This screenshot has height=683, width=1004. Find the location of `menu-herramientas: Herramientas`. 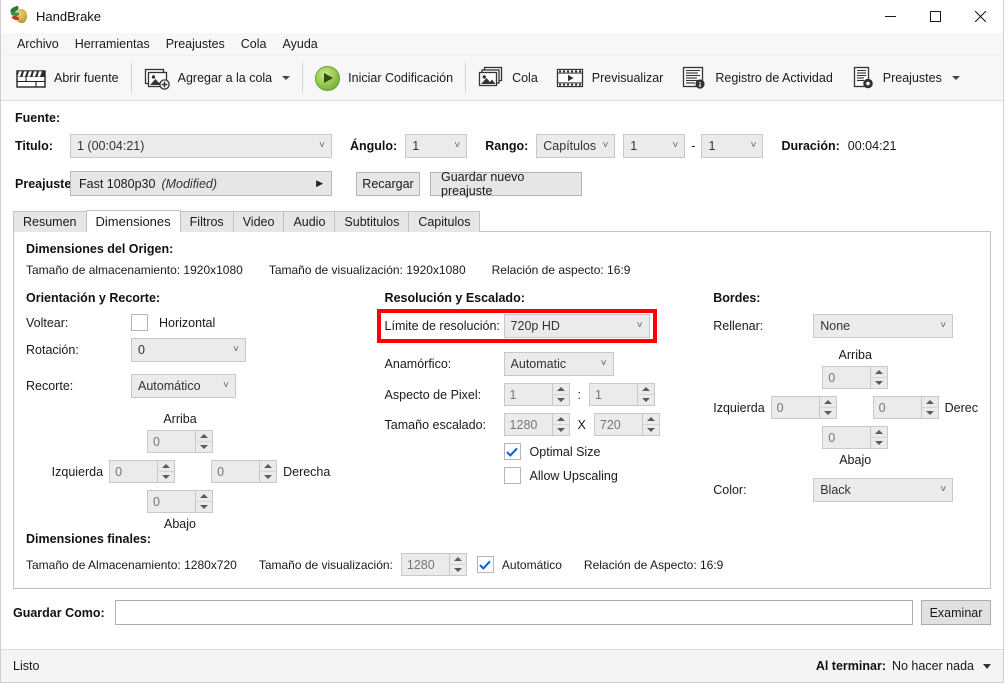

menu-herramientas: Herramientas is located at coordinates (112, 44).